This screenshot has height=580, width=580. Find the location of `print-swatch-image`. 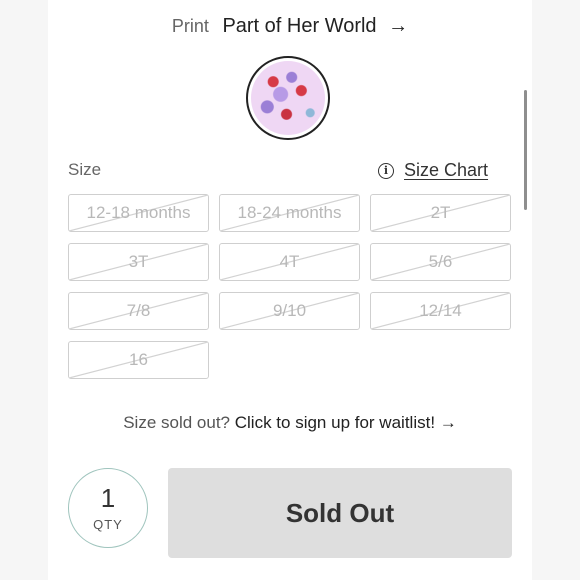

print-swatch-image is located at coordinates (288, 98).